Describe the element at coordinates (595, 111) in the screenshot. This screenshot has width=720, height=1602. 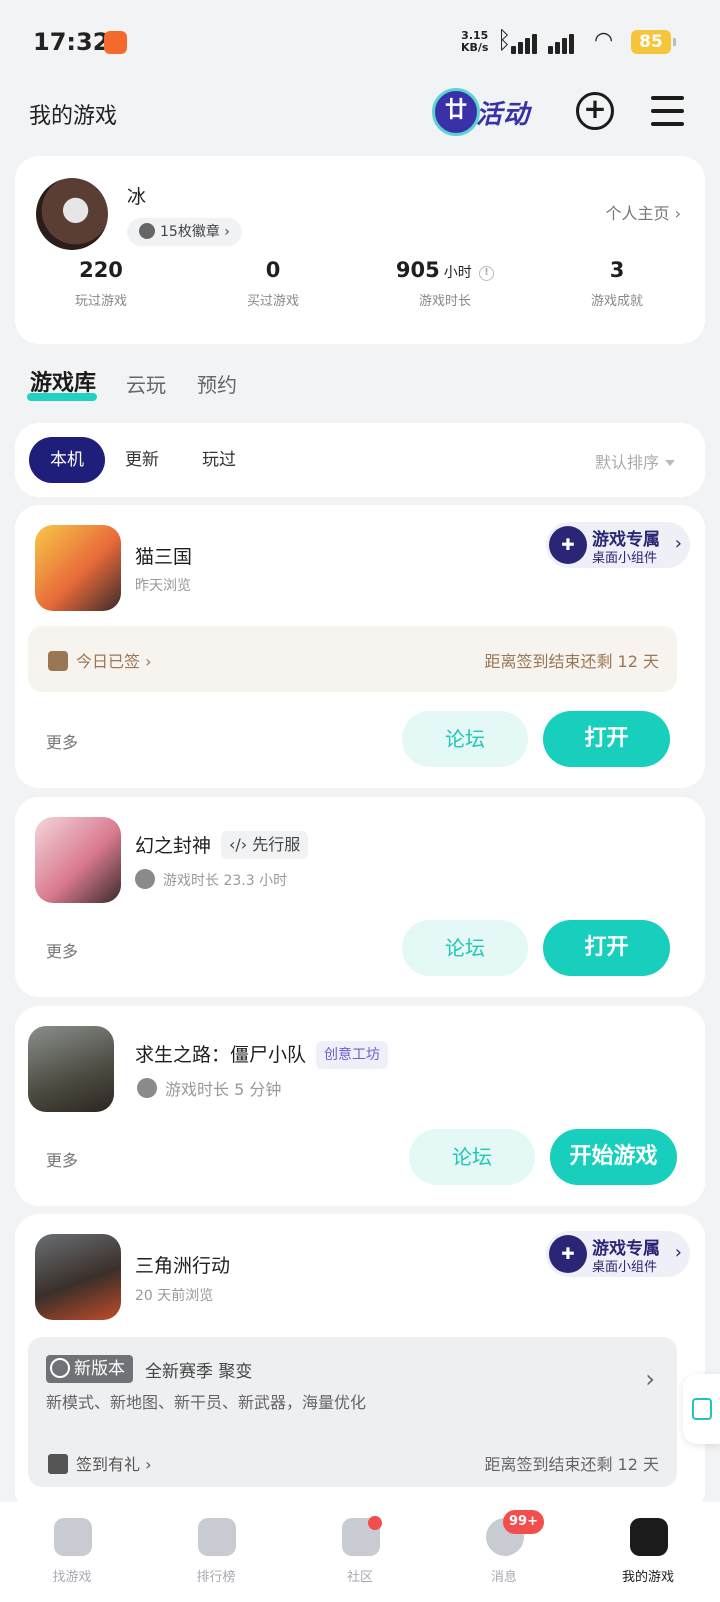
I see `add-button: +` at that location.